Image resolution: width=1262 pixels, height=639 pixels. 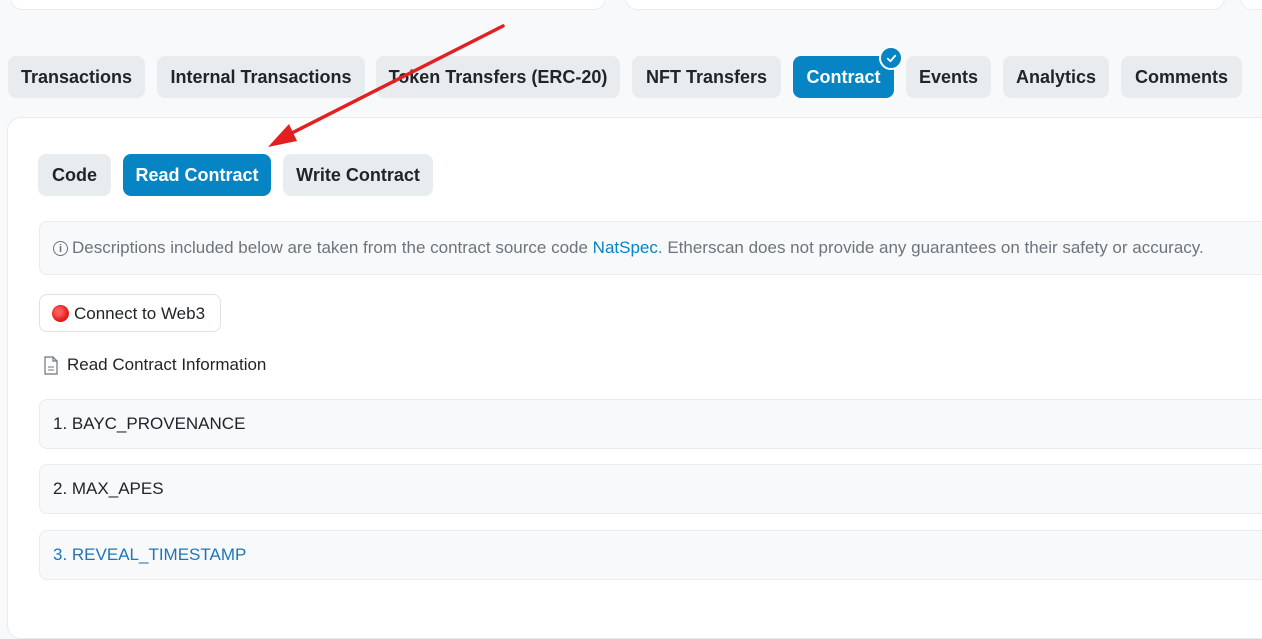 I want to click on top-card-edge, so click(x=1251, y=5).